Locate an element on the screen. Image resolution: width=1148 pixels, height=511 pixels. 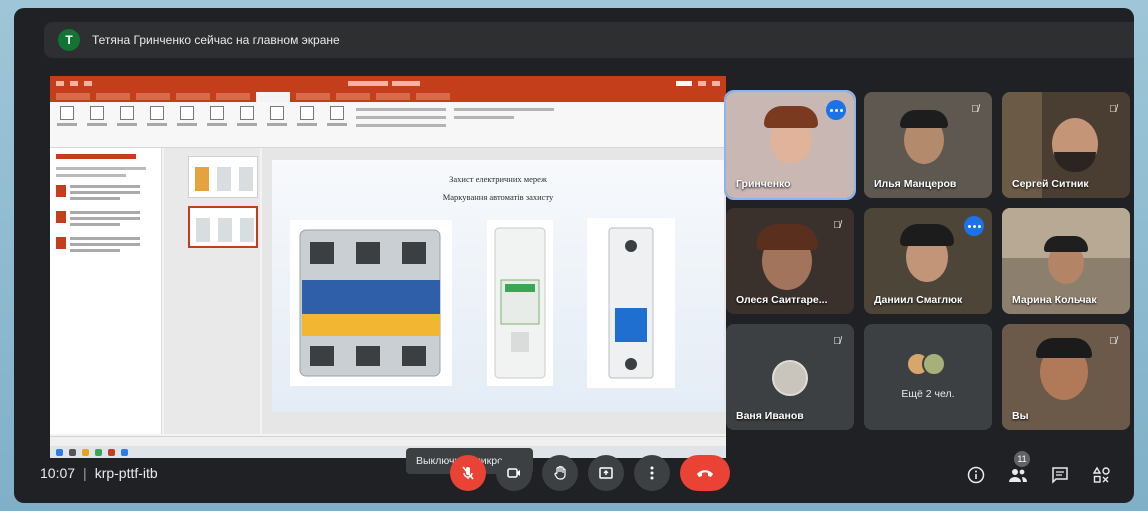
slide-title: Захист електричних мереж is located at coordinates (498, 179).